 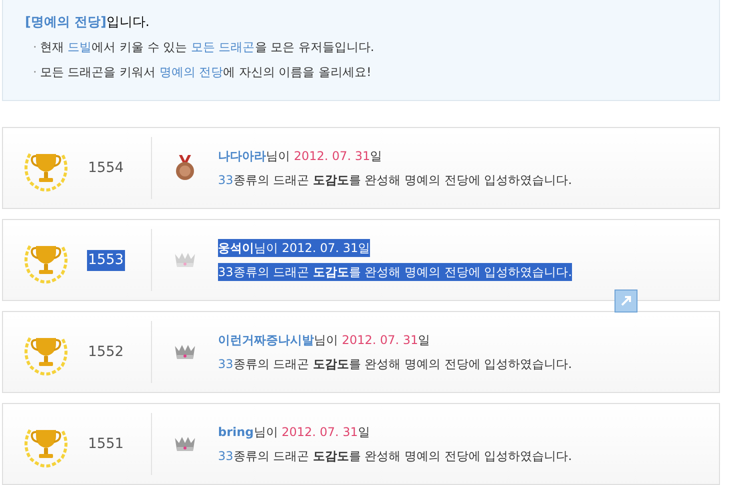 I want to click on intro-text: 현재 드빌에서 키울 수 있는 모든 드래곤을 모은 유저들입니다., so click(x=207, y=47).